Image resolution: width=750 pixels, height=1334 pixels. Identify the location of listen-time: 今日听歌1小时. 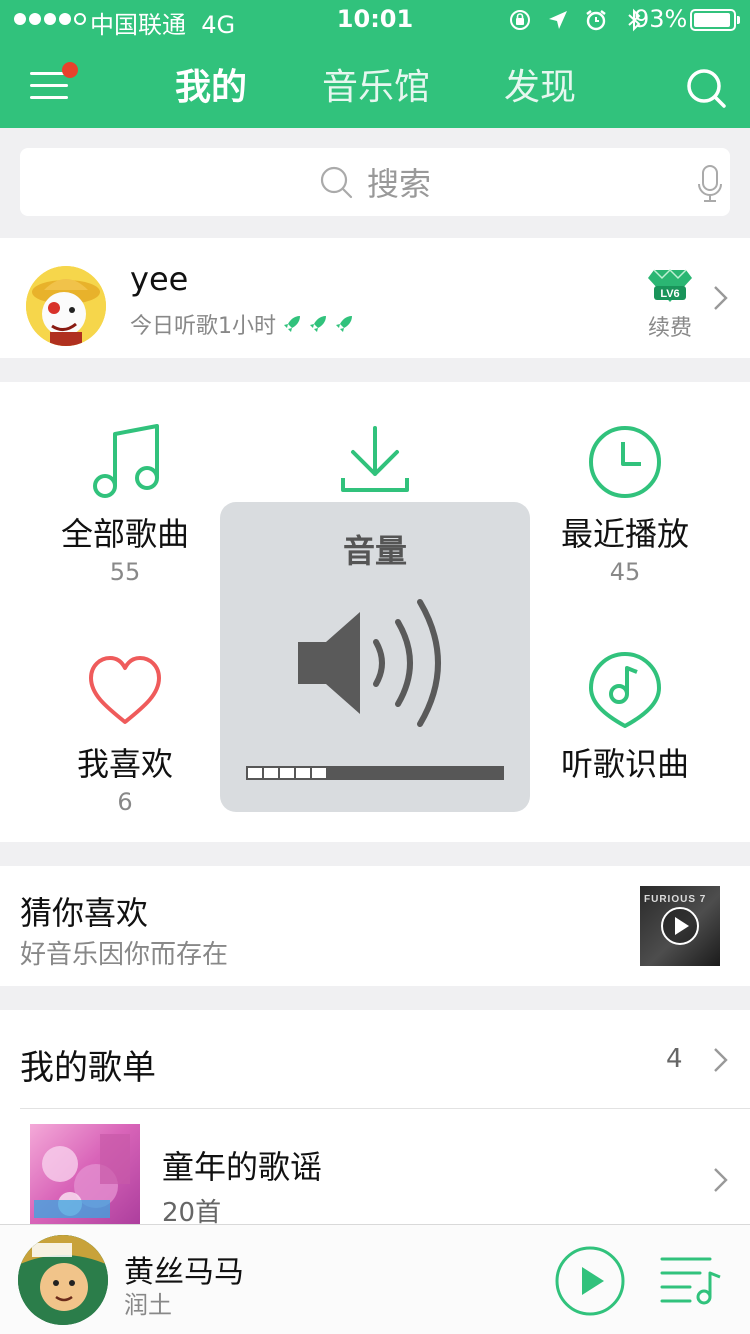
(242, 324).